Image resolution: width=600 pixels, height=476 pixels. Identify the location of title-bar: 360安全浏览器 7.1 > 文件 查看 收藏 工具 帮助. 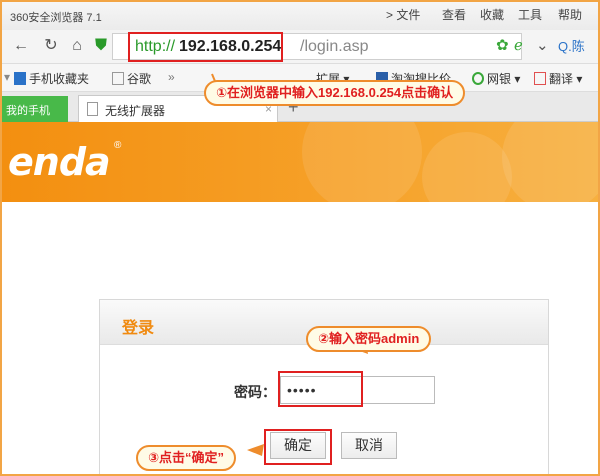
(300, 16).